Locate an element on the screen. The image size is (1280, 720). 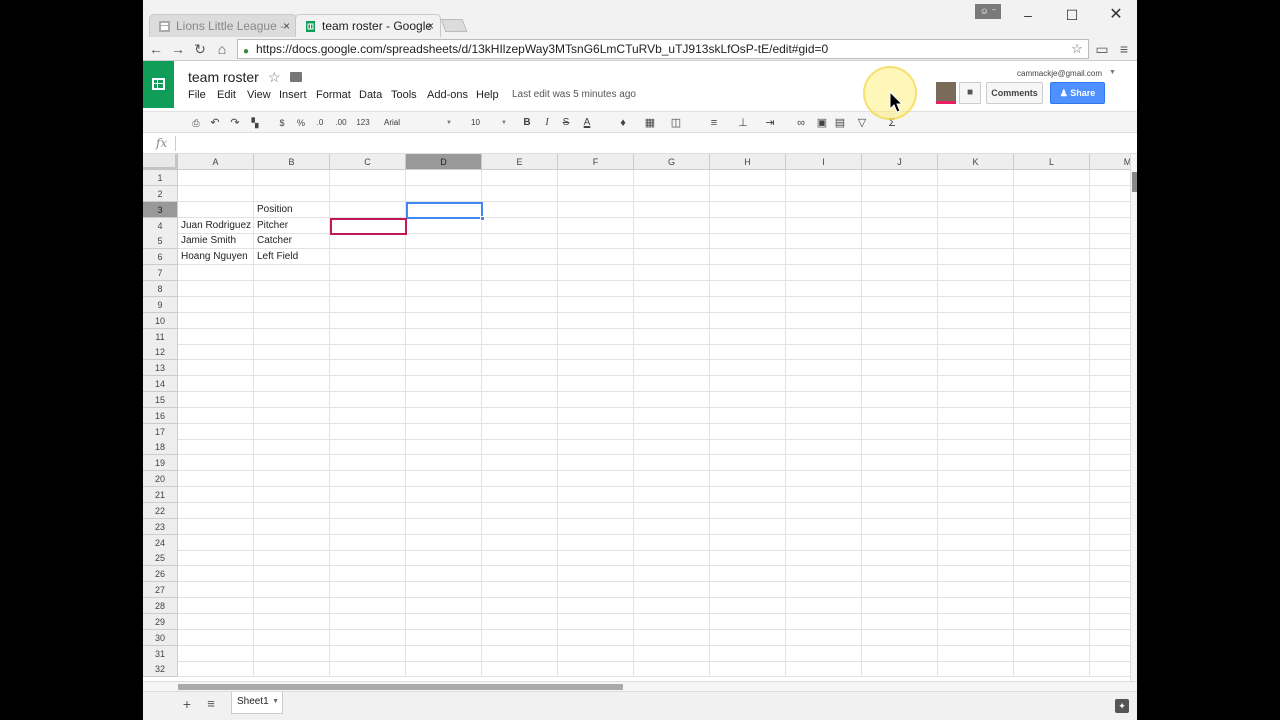
cell-a17 is located at coordinates (216, 431).